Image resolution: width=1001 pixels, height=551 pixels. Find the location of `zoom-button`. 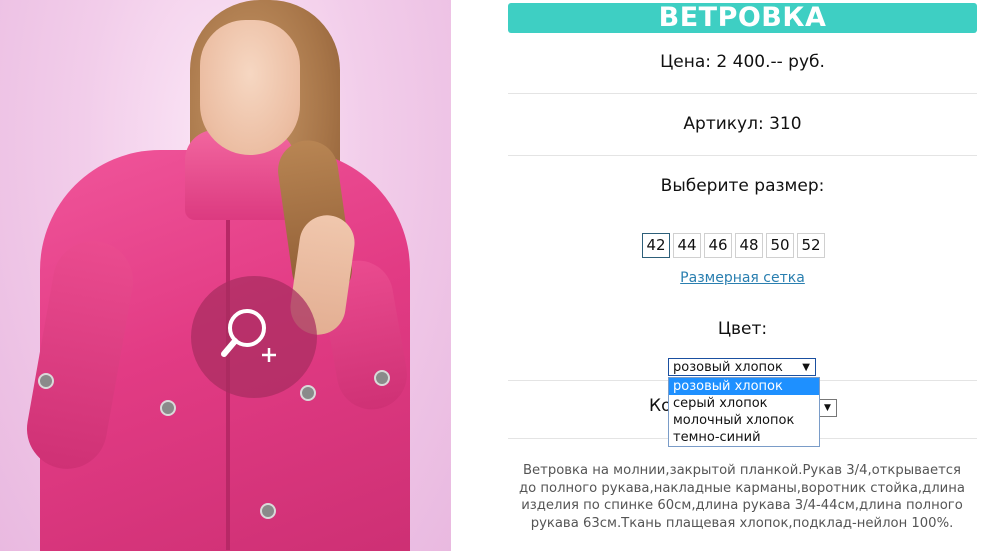

zoom-button is located at coordinates (254, 337).